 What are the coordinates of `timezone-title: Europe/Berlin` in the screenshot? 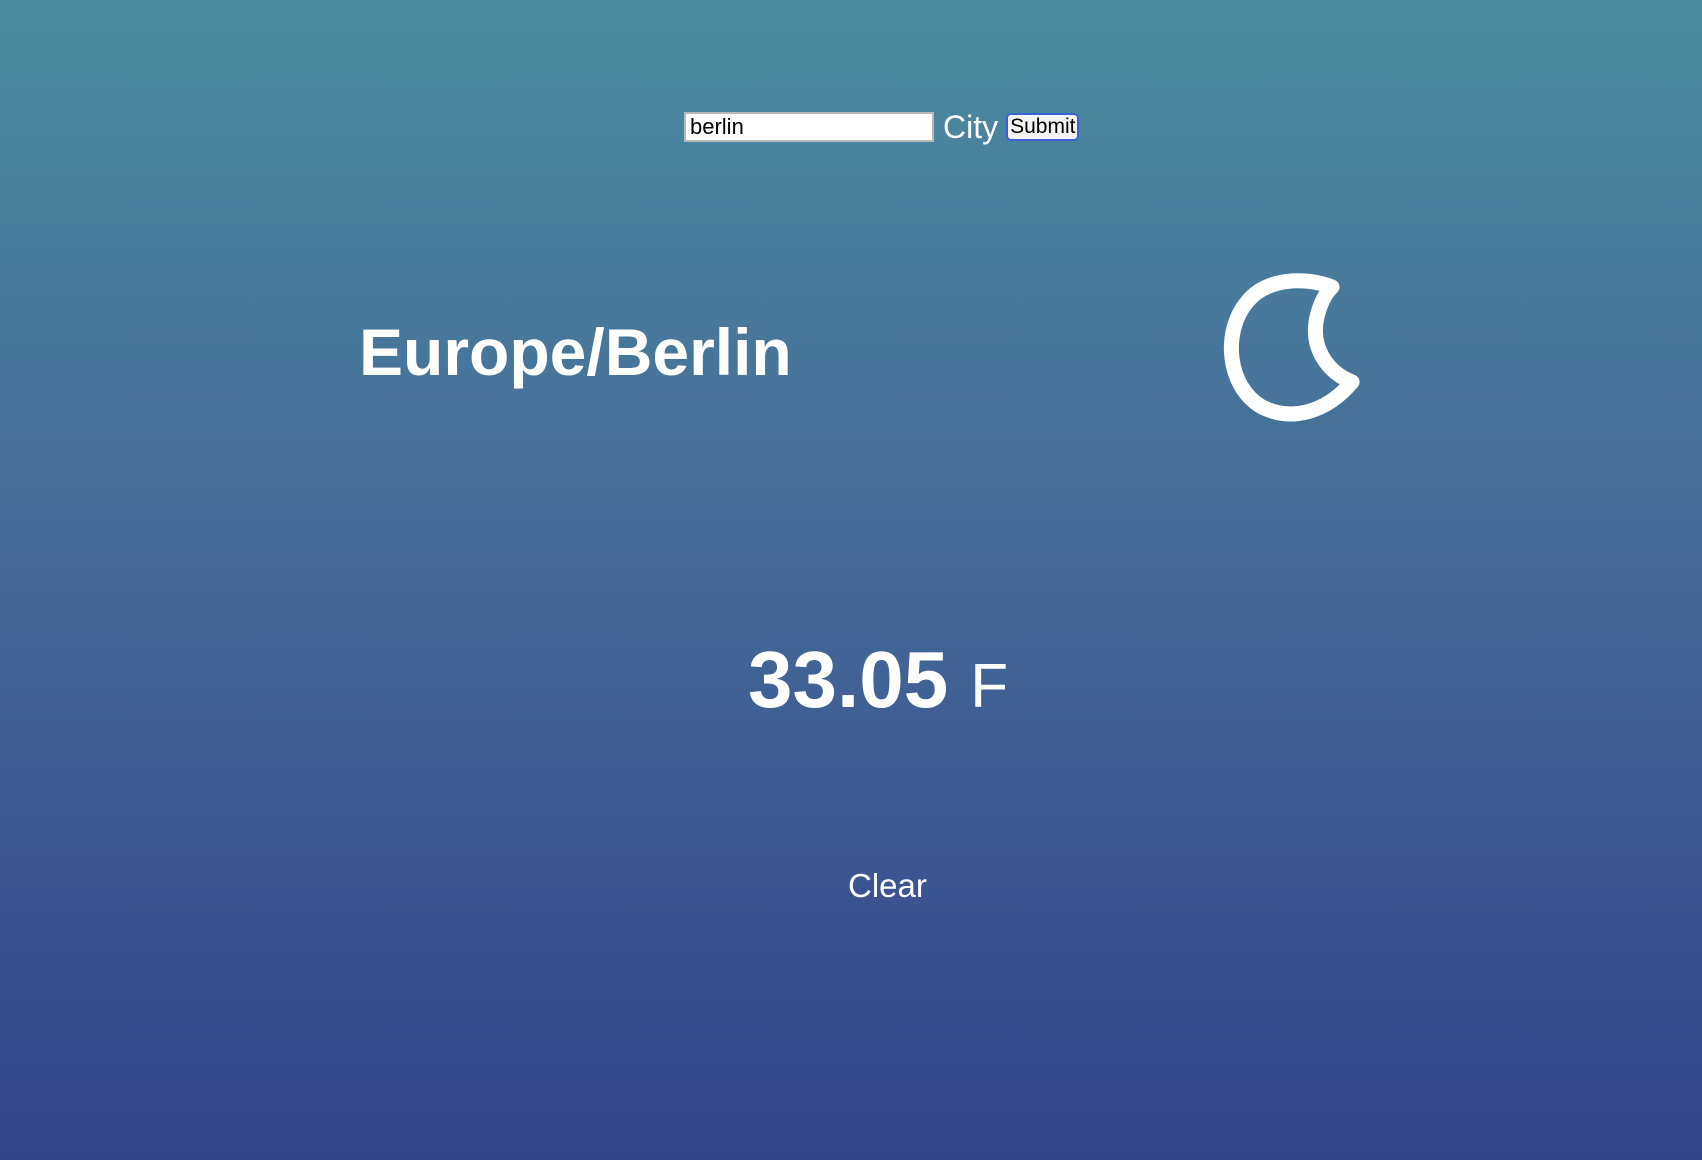 It's located at (575, 352).